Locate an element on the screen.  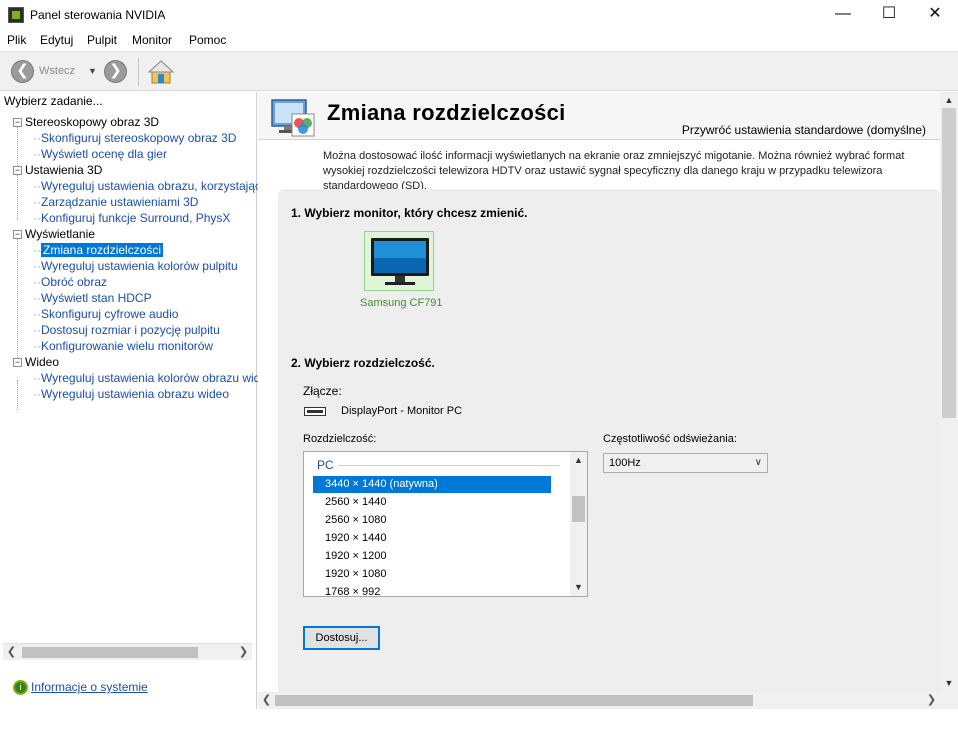
tree-group-3d-settings: − Ustawienia 3D is located at coordinates (57, 170).